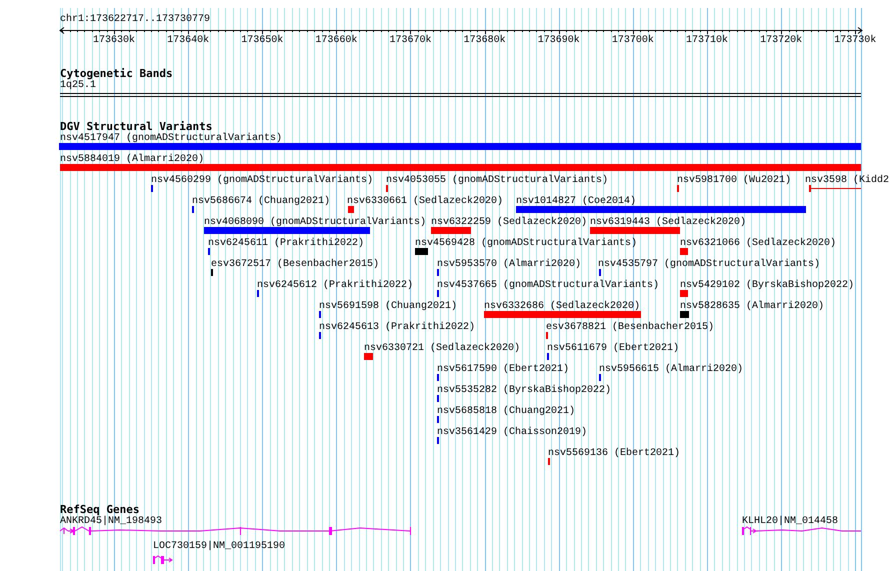 This screenshot has height=571, width=890. Describe the element at coordinates (509, 265) in the screenshot. I see `variant-label: nsv5953570 (Almarri2020)` at that location.